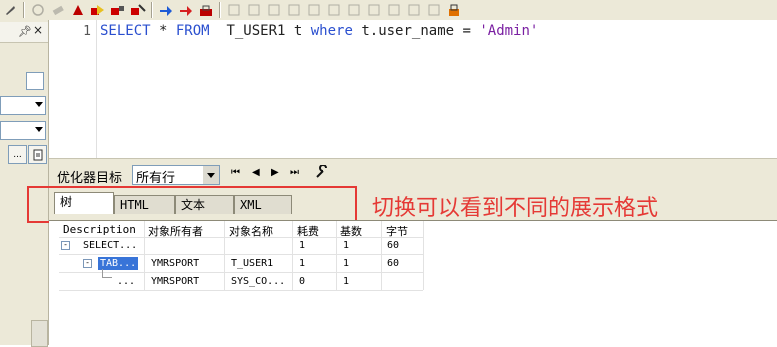  What do you see at coordinates (434, 10) in the screenshot?
I see `save-icon` at bounding box center [434, 10].